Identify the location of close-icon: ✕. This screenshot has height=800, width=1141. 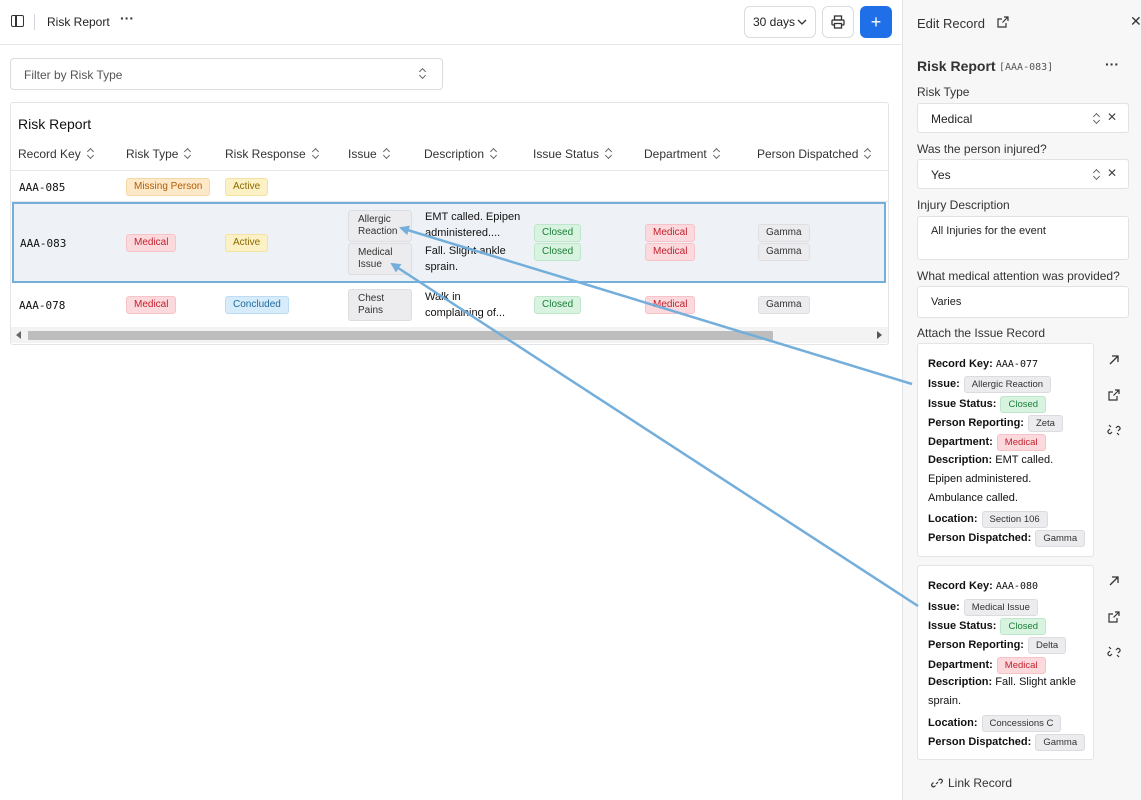
(1135, 21).